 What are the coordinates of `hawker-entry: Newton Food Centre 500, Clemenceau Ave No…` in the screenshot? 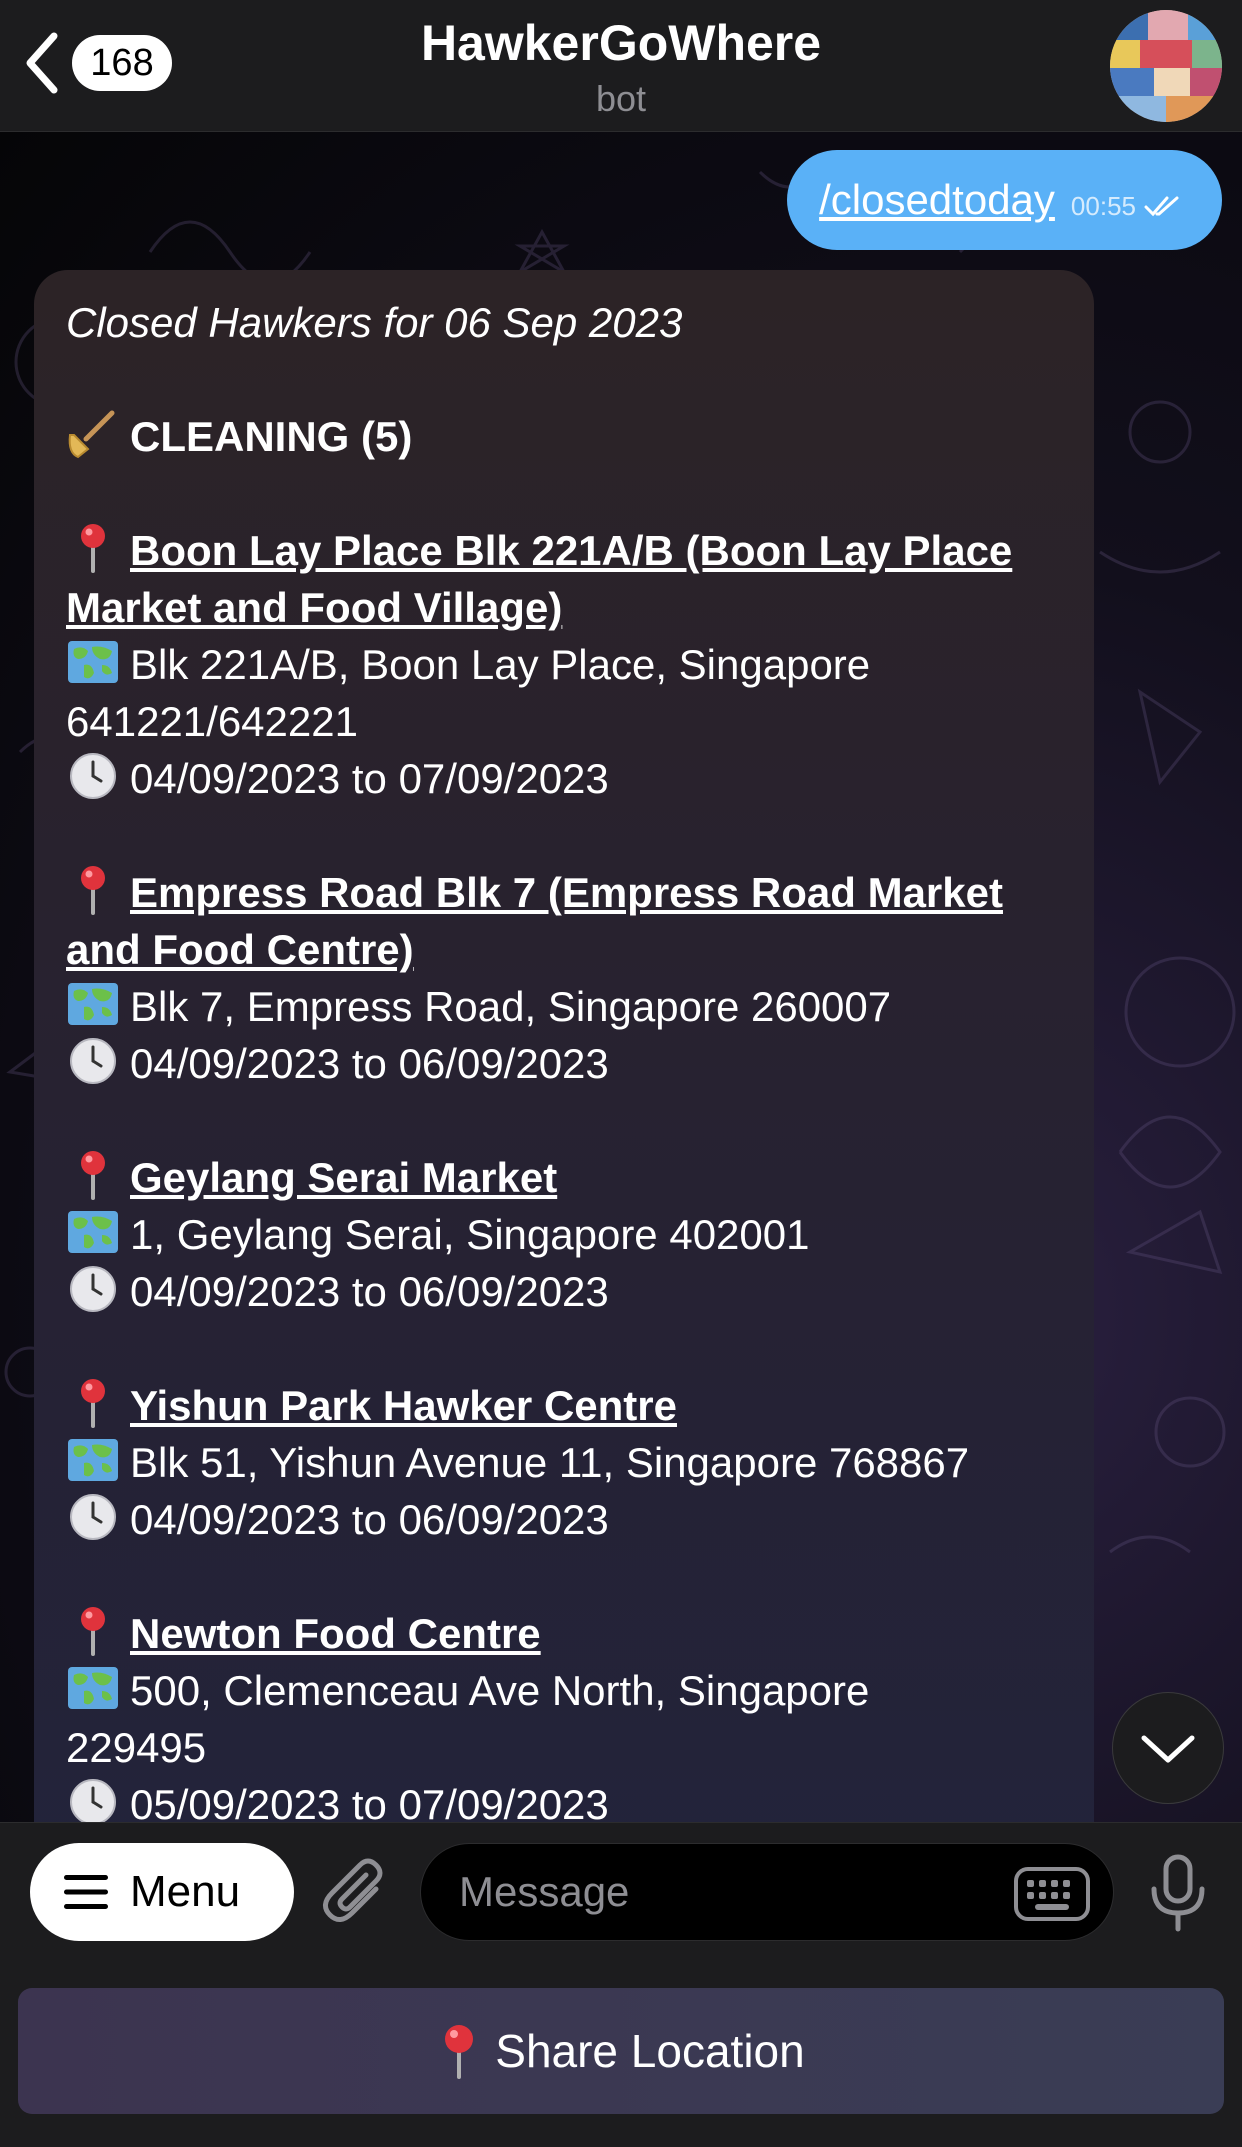 It's located at (564, 1713).